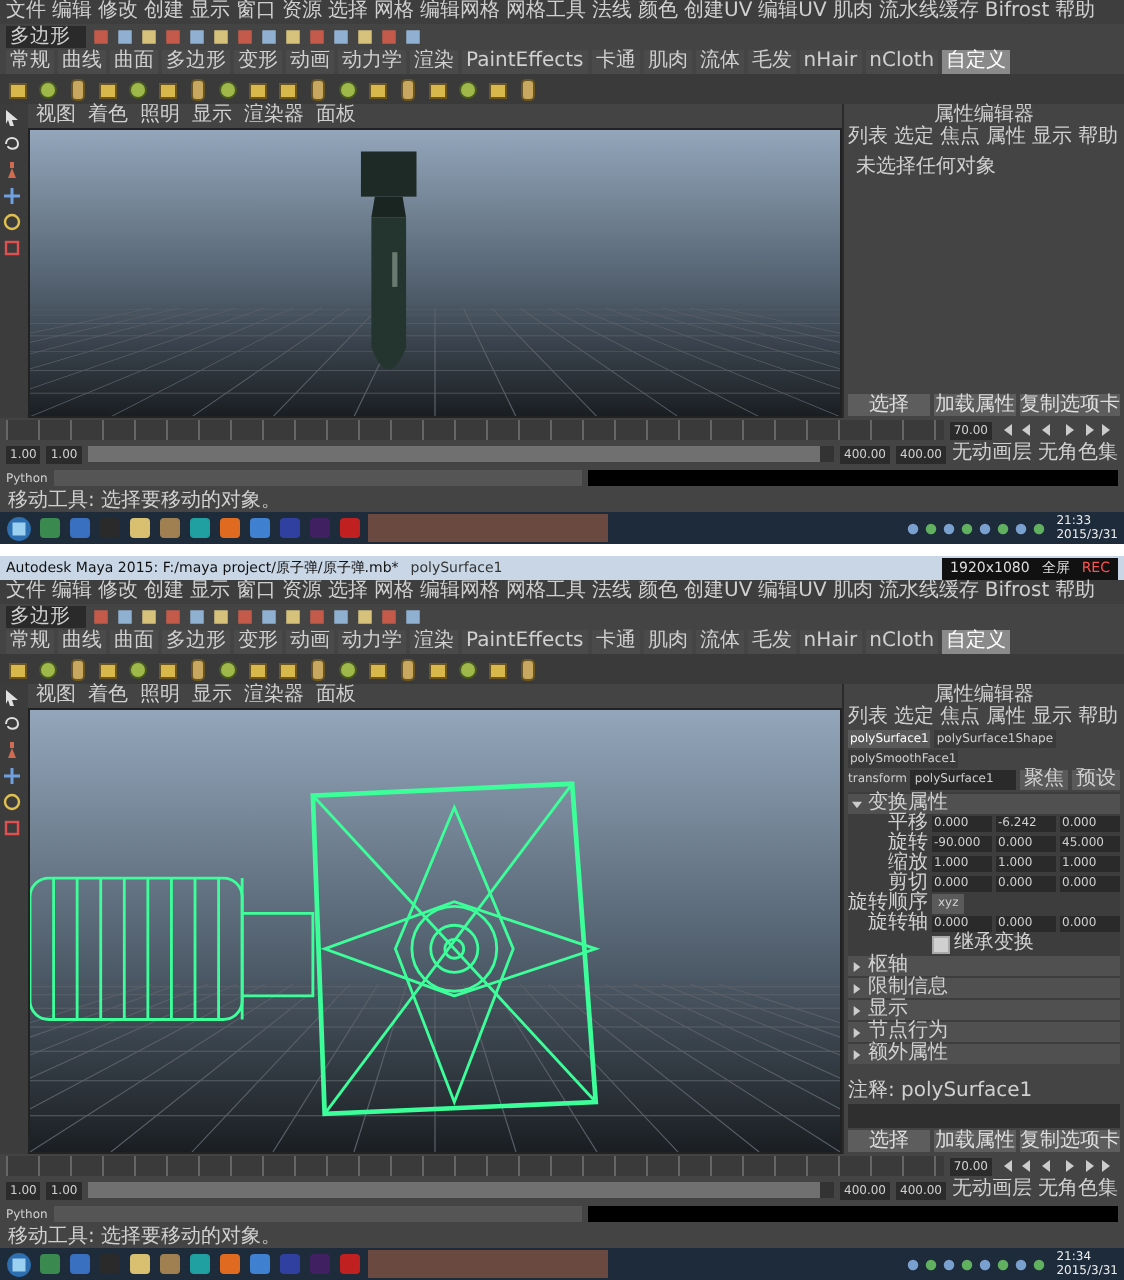 The width and height of the screenshot is (1124, 1280). What do you see at coordinates (975, 1141) in the screenshot?
I see `editor-button: 加载属性` at bounding box center [975, 1141].